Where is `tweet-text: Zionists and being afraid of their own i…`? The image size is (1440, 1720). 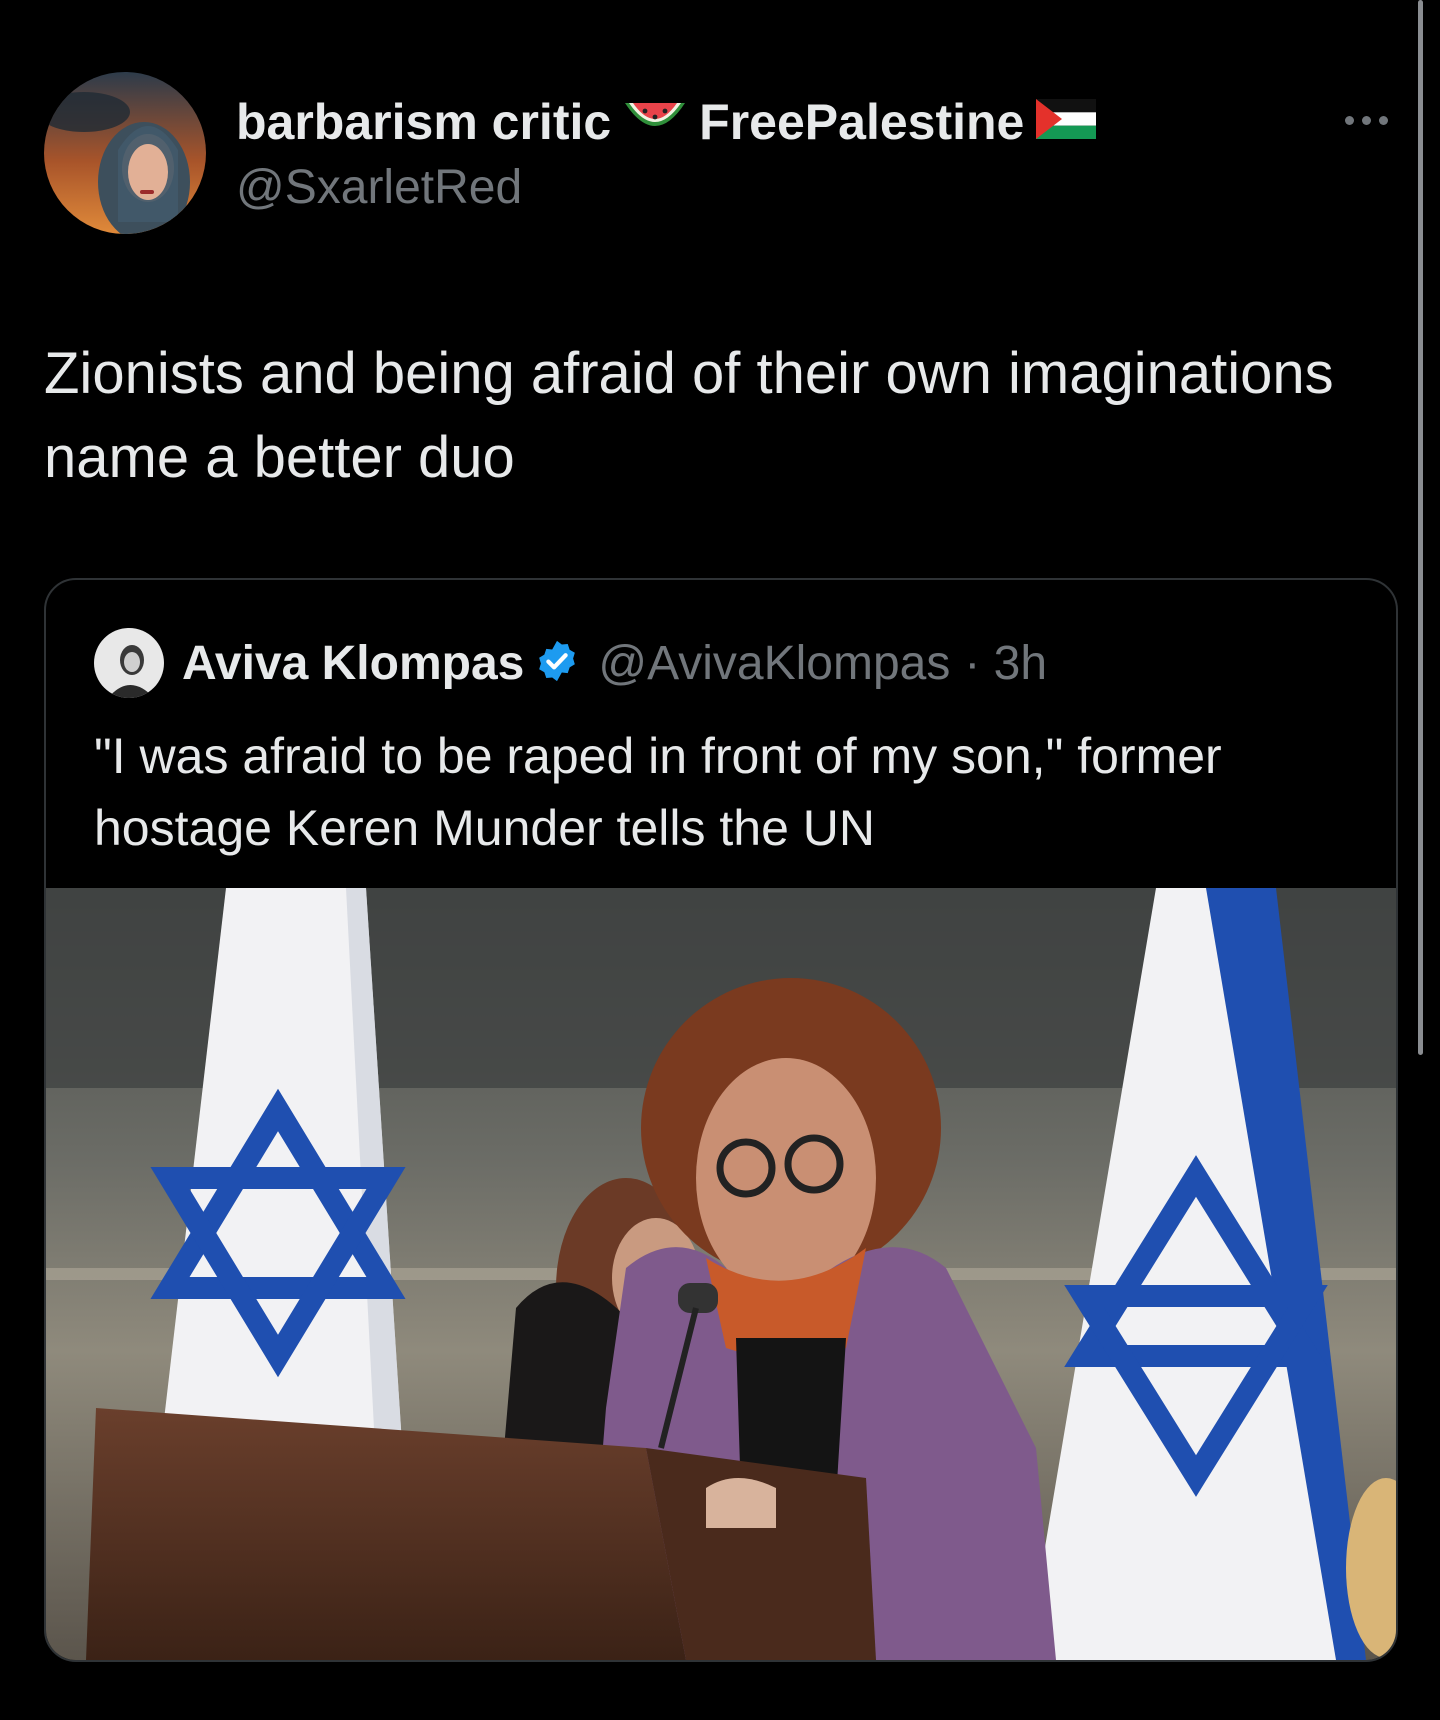
tweet-text: Zionists and being afraid of their own i… is located at coordinates (689, 415).